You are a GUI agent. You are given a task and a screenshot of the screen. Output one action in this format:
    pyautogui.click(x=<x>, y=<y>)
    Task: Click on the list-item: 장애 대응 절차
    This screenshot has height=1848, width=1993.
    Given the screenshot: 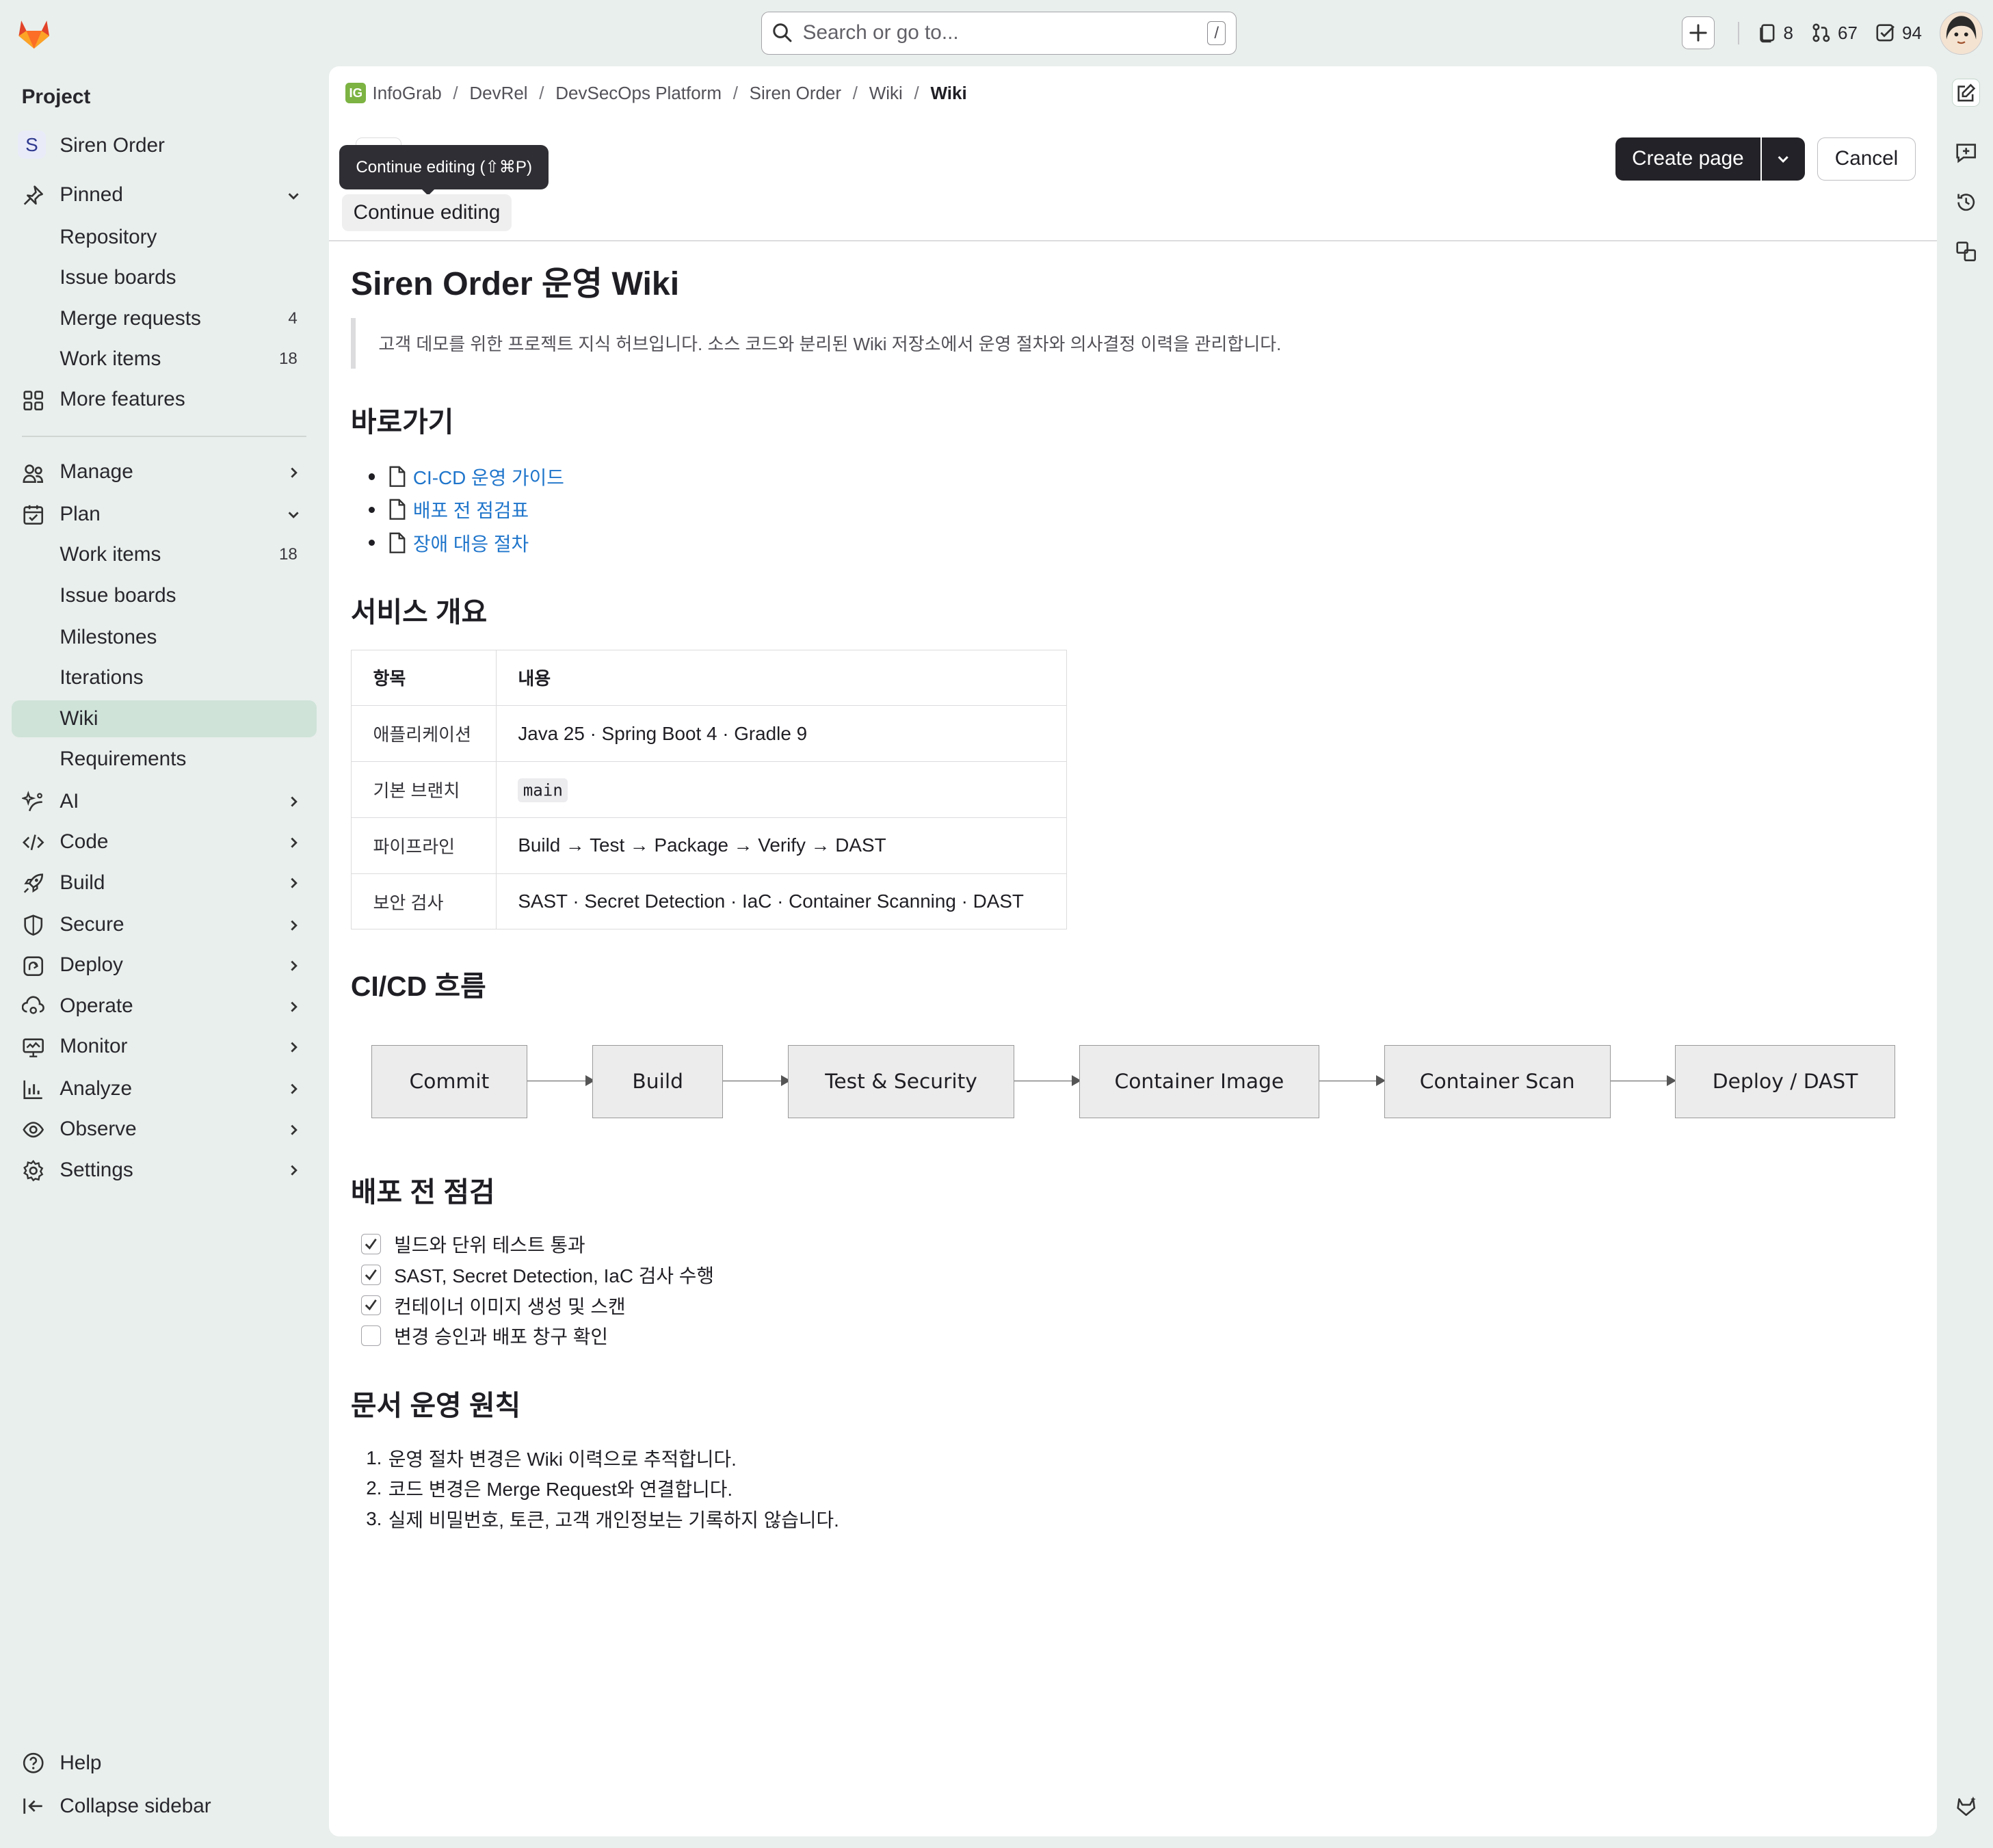 What is the action you would take?
    pyautogui.click(x=466, y=542)
    